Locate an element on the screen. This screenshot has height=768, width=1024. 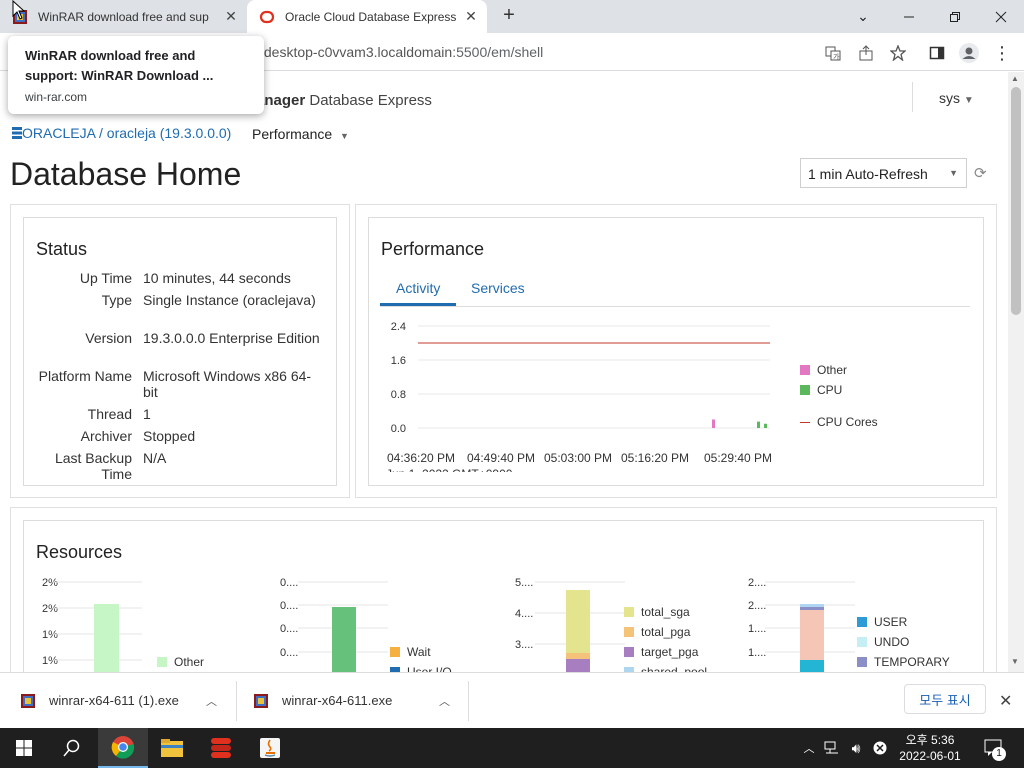
tab-activity: Activity is located at coordinates (418, 288).